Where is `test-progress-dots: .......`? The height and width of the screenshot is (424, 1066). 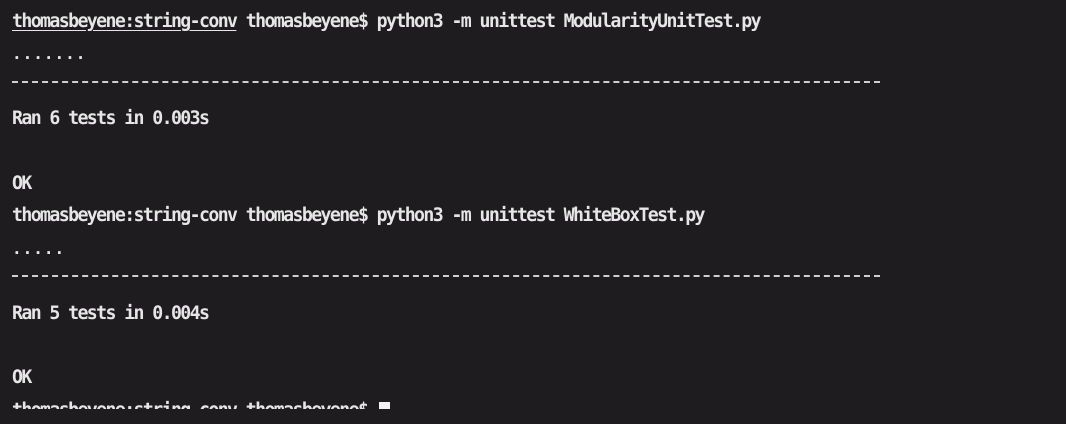 test-progress-dots: ....... is located at coordinates (49, 54).